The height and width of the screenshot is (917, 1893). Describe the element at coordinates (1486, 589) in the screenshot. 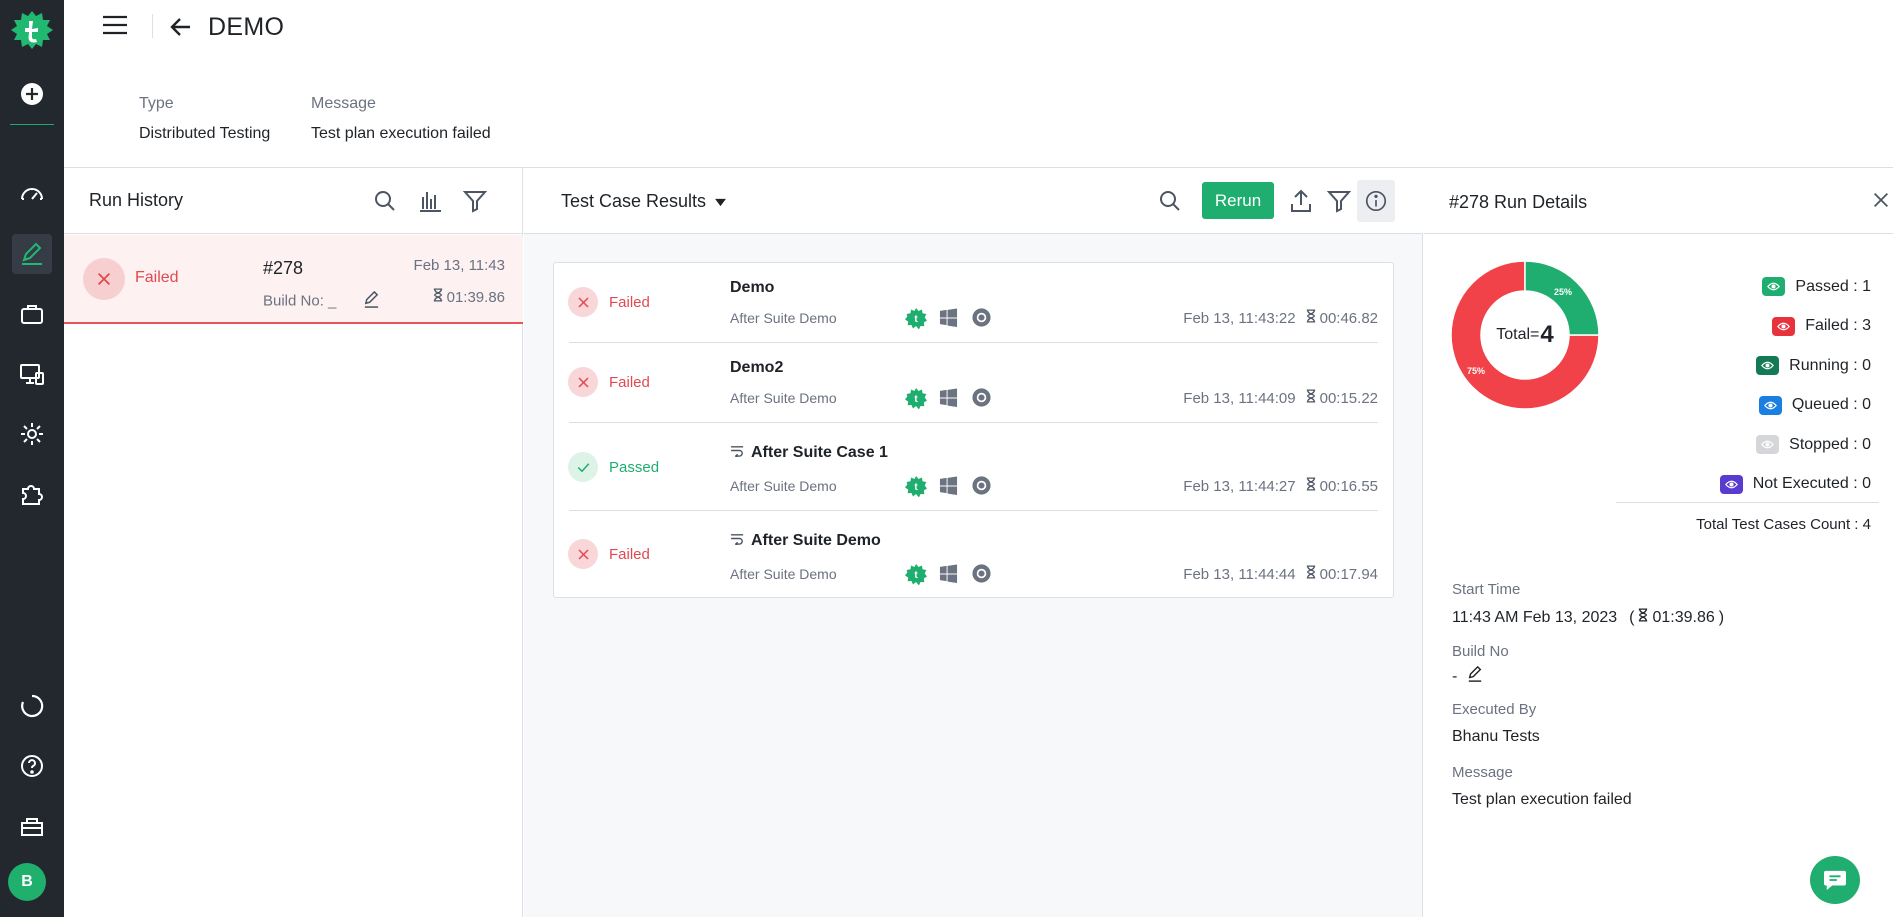

I see `start-time-label: Start Time` at that location.